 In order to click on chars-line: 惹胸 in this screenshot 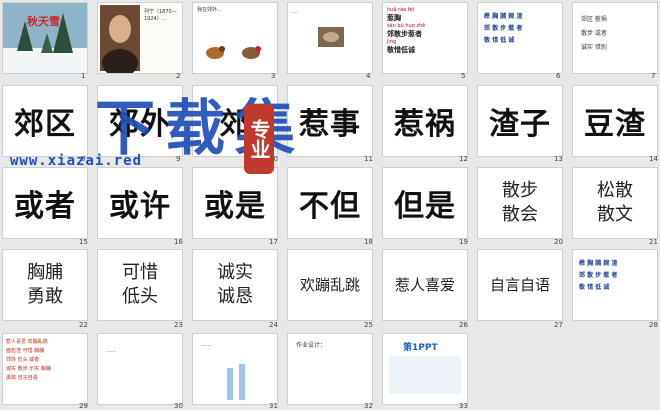, I will do `click(394, 18)`.